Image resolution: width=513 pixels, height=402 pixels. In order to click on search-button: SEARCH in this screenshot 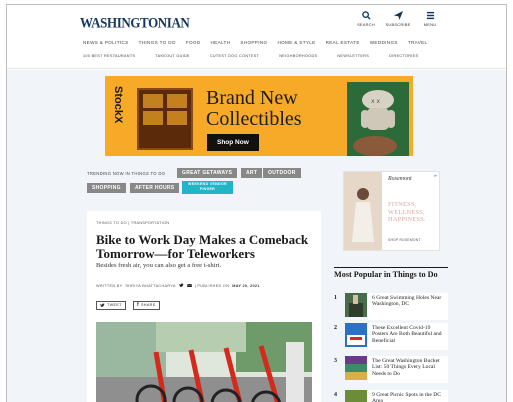, I will do `click(366, 19)`.